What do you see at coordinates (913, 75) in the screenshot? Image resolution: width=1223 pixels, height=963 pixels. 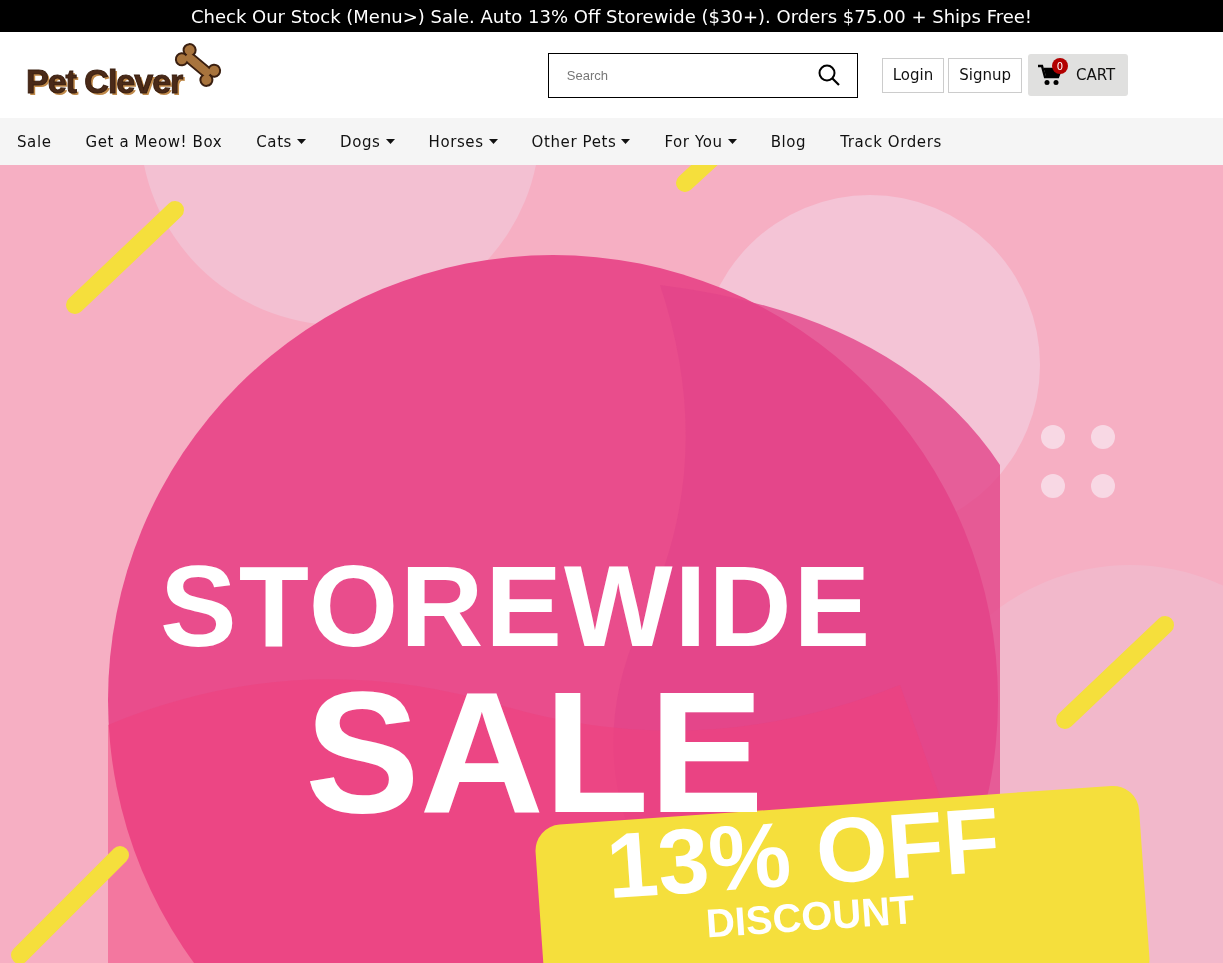 I see `account-button: Login` at bounding box center [913, 75].